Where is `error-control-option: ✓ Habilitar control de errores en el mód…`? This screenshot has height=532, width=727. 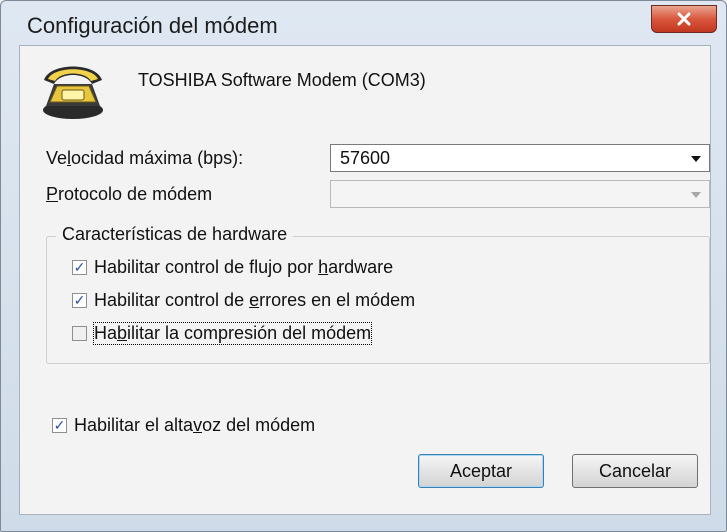
error-control-option: ✓ Habilitar control de errores en el mód… is located at coordinates (243, 300).